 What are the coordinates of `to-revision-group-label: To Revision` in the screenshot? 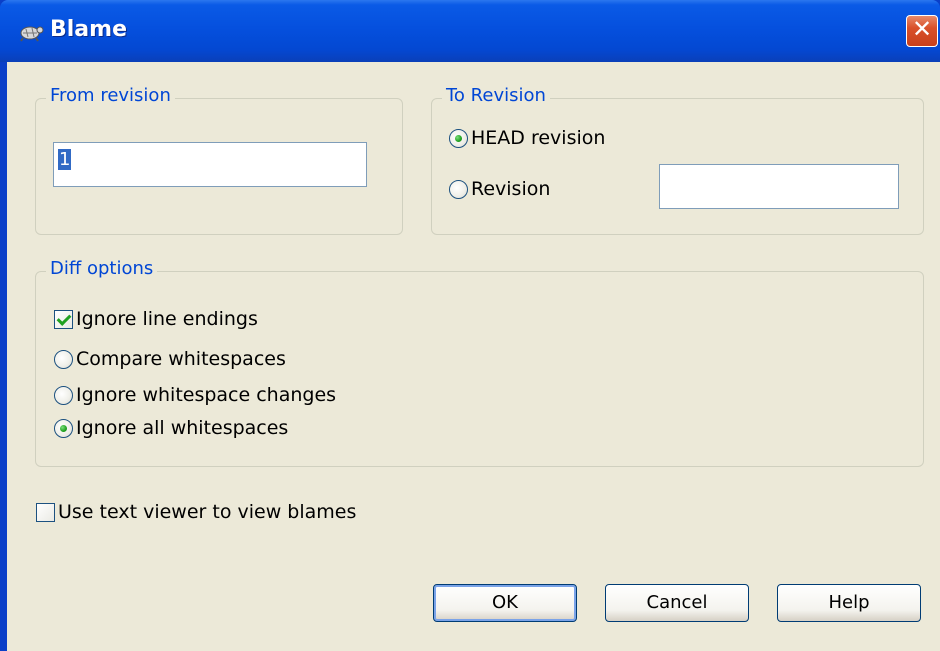 It's located at (496, 95).